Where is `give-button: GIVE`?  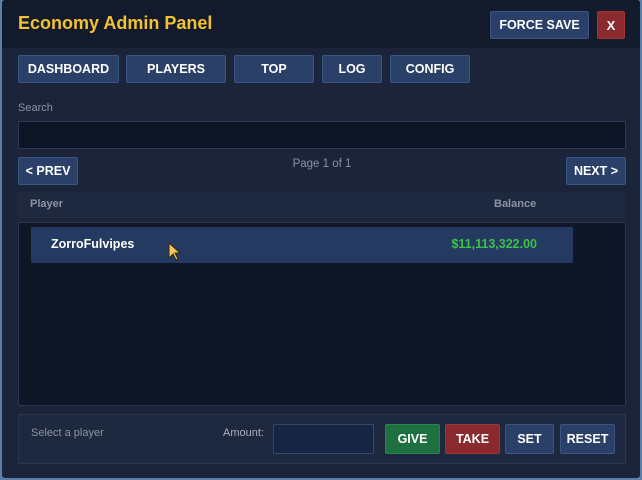 give-button: GIVE is located at coordinates (412, 439).